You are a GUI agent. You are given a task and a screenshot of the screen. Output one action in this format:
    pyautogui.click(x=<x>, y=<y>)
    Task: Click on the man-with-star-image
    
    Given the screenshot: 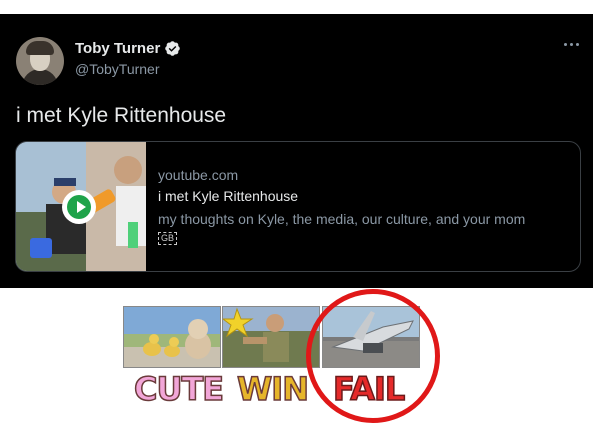 What is the action you would take?
    pyautogui.click(x=256, y=334)
    